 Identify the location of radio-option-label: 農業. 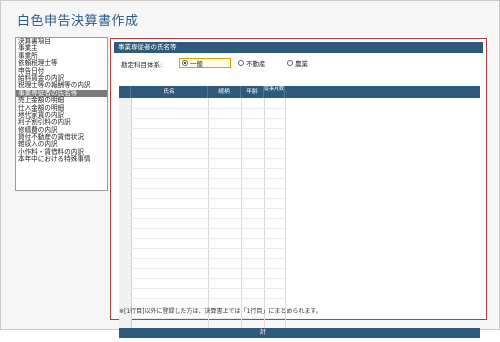
(301, 64).